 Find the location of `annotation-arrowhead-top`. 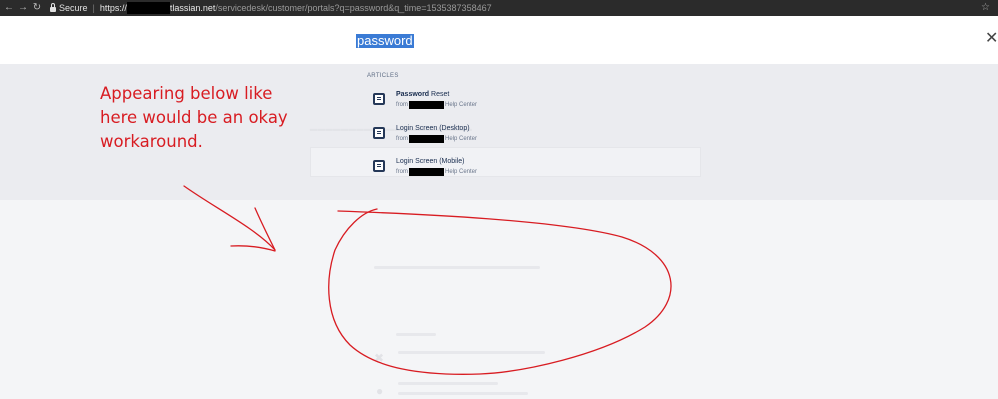

annotation-arrowhead-top is located at coordinates (265, 229).